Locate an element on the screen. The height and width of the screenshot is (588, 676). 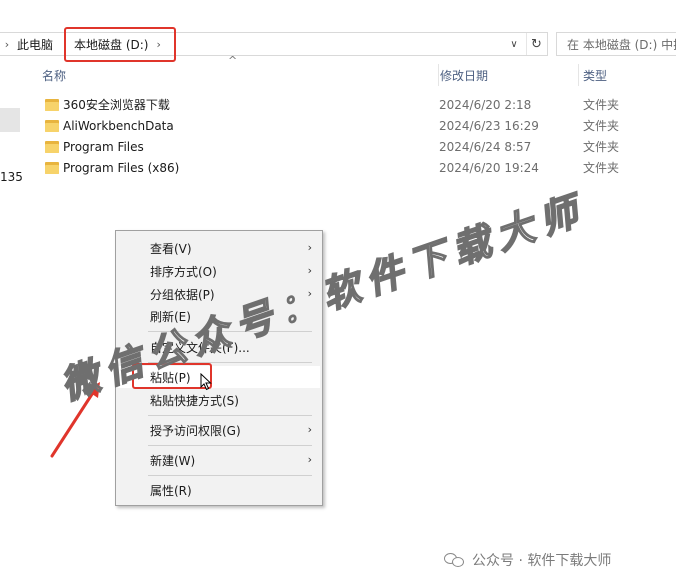
refresh-icon: ↻ is located at coordinates (536, 44).